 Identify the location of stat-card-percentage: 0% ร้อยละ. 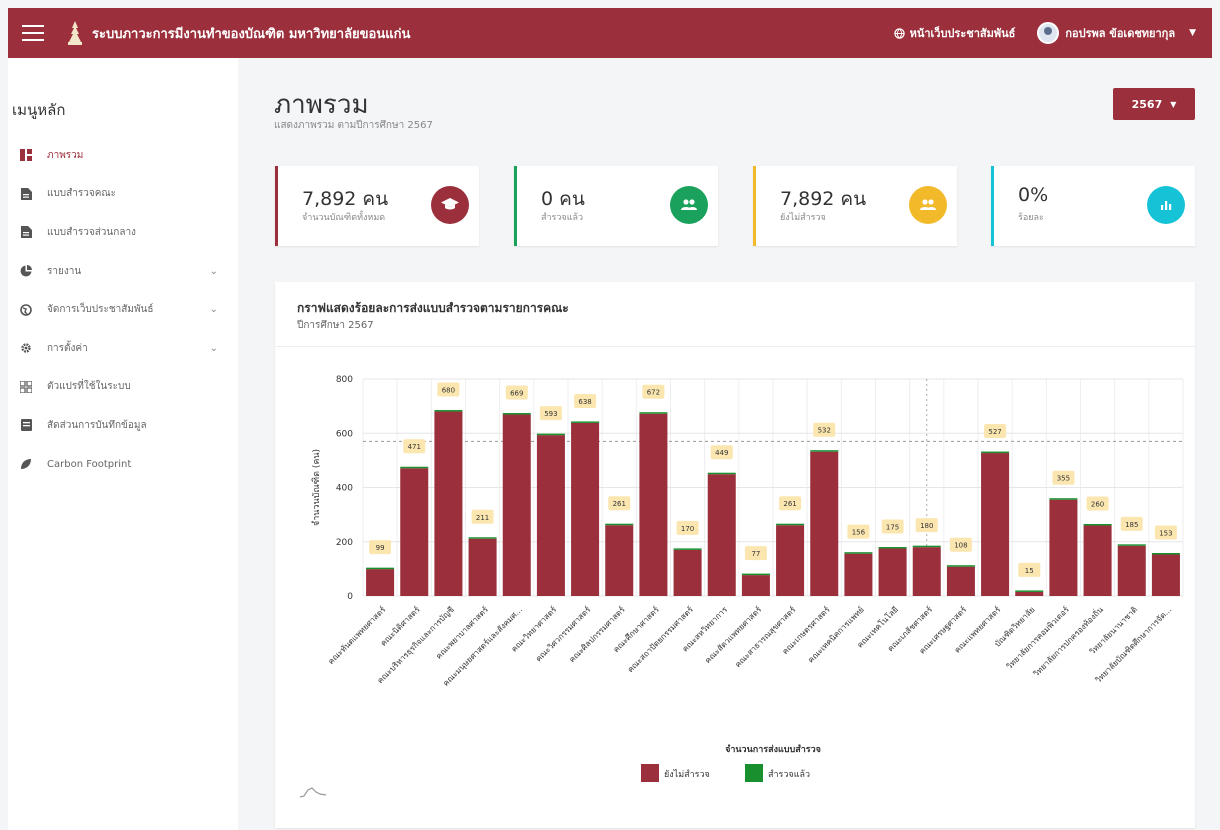
(1093, 206).